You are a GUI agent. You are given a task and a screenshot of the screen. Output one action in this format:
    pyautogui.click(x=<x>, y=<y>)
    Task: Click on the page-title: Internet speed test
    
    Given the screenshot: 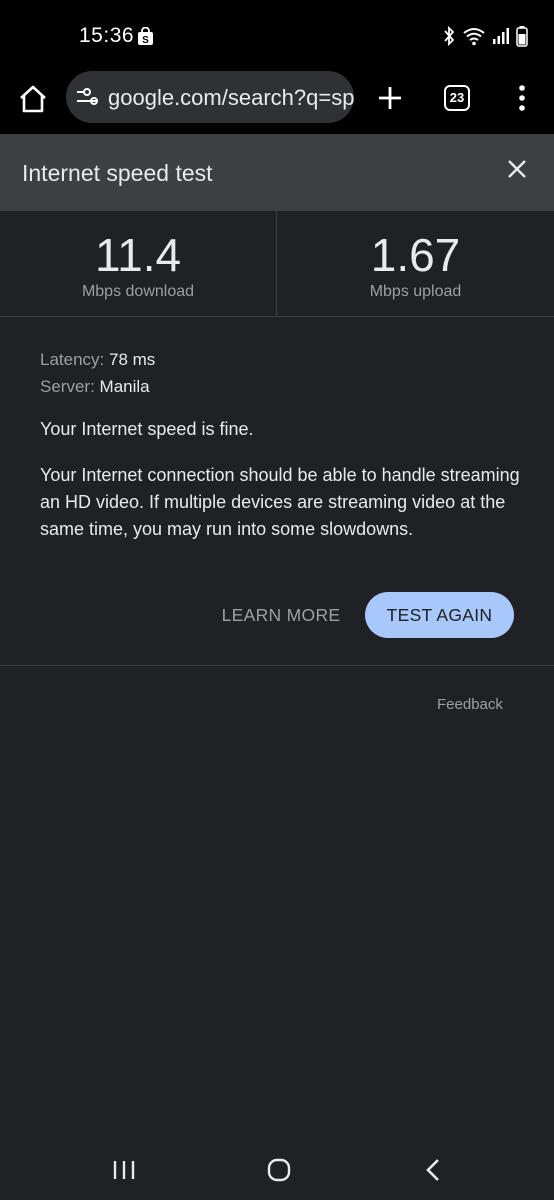 What is the action you would take?
    pyautogui.click(x=117, y=173)
    